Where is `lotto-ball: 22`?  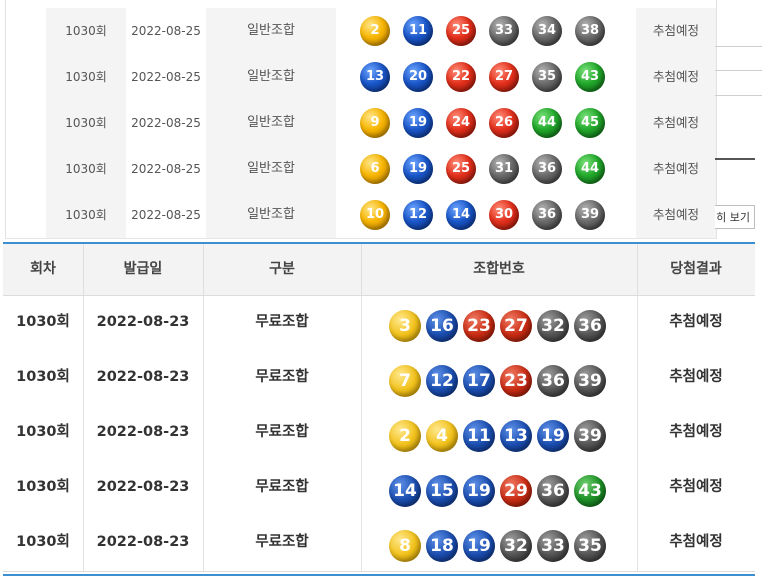 lotto-ball: 22 is located at coordinates (461, 77).